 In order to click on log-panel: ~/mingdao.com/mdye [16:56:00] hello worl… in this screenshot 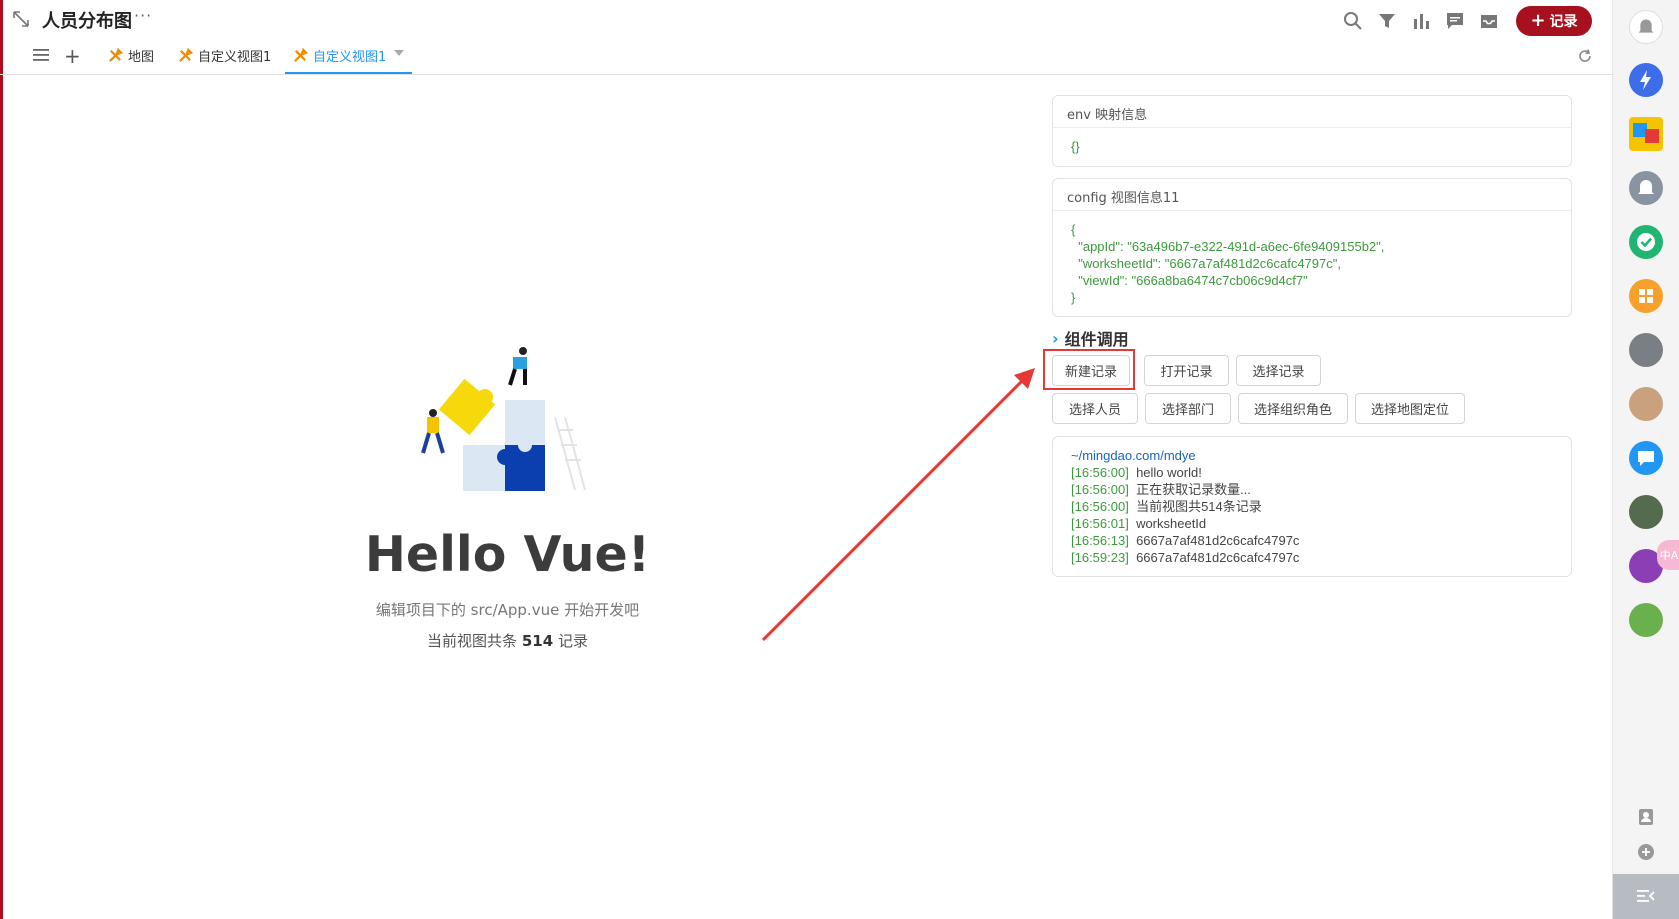, I will do `click(1312, 506)`.